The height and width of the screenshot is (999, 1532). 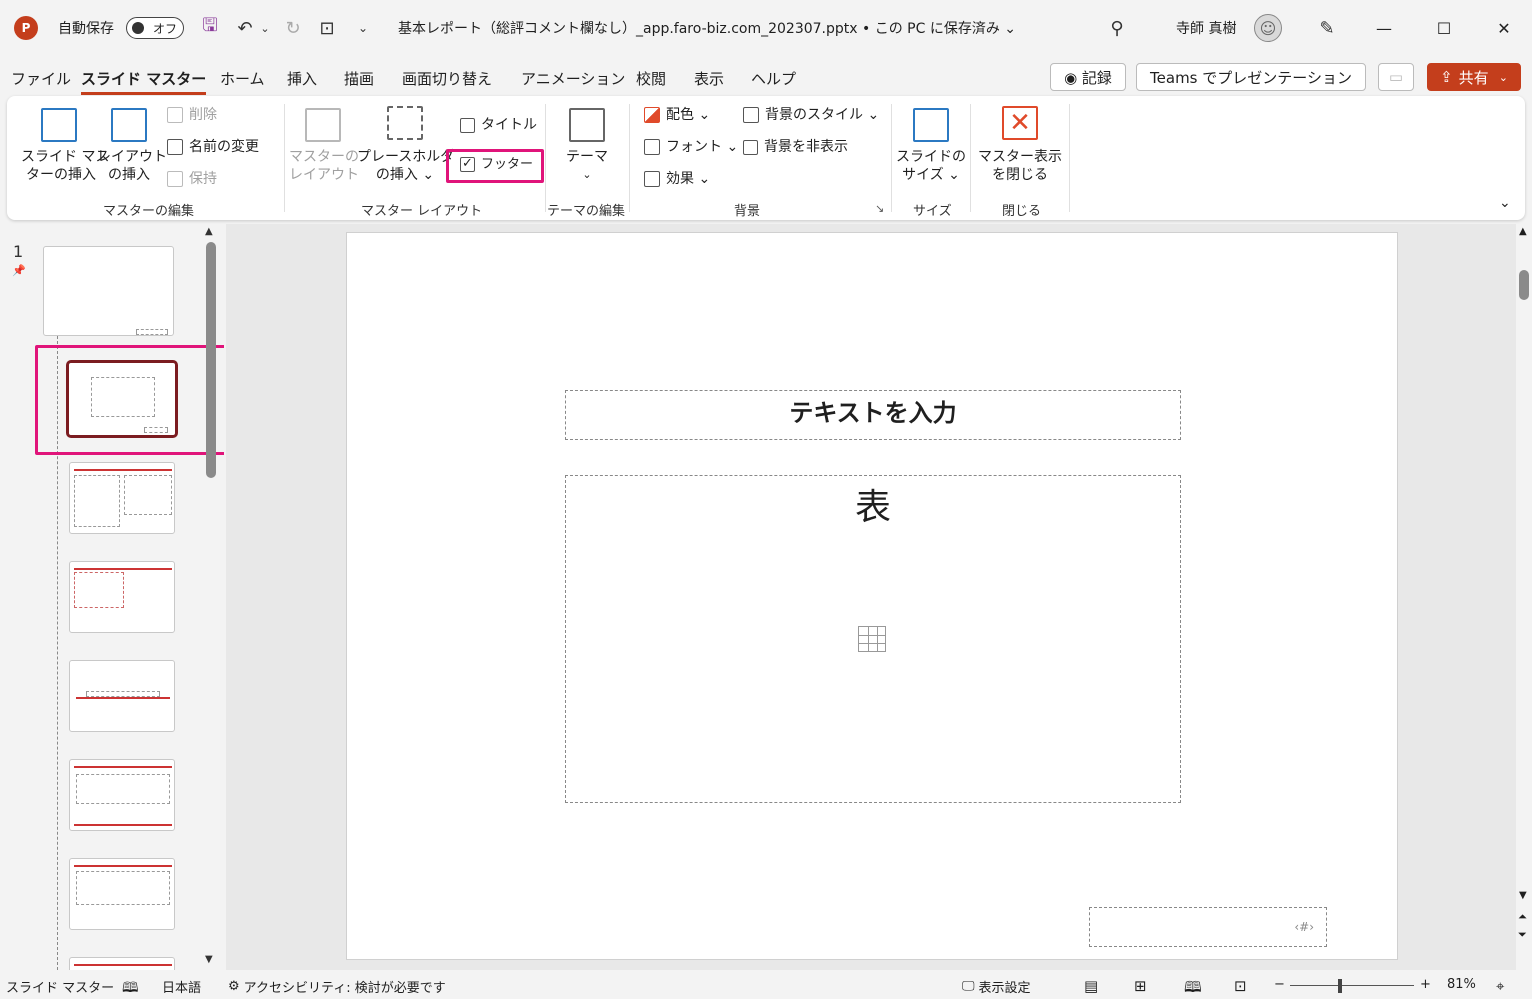 I want to click on colors-label: 配色 ⌄, so click(x=688, y=115).